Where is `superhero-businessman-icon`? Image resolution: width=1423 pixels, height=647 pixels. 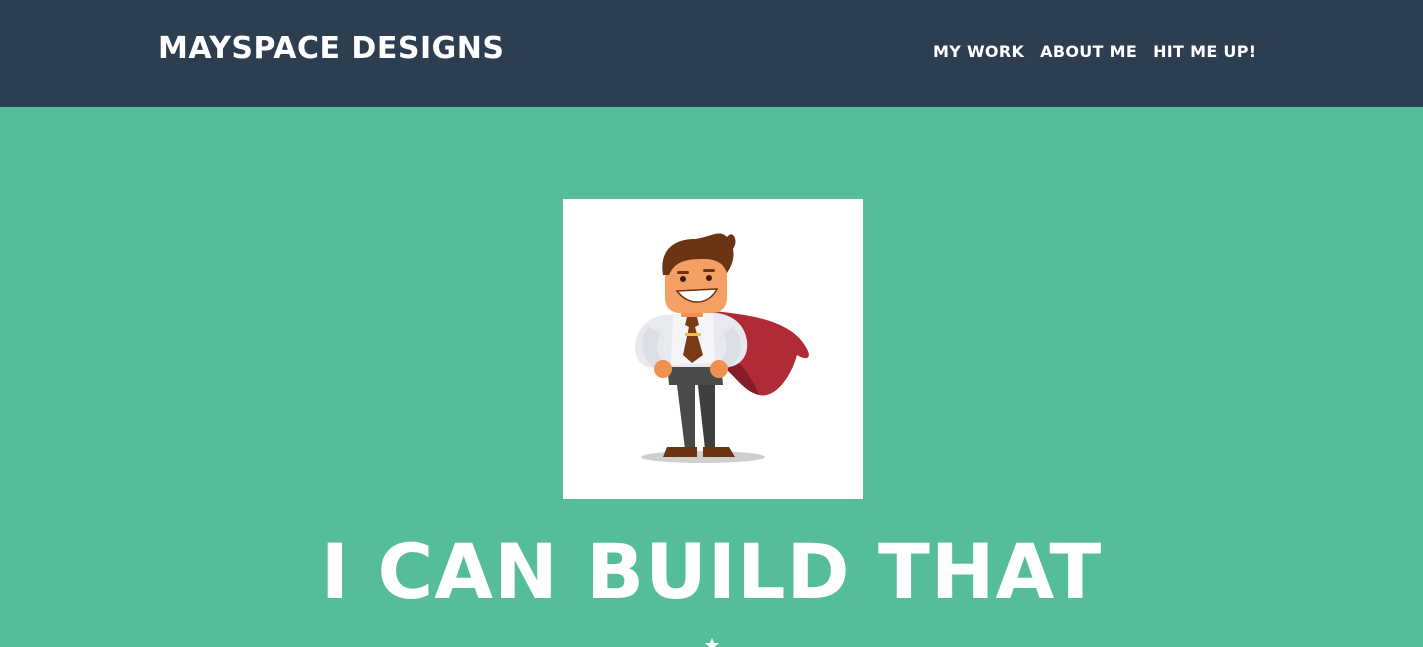 superhero-businessman-icon is located at coordinates (722, 348).